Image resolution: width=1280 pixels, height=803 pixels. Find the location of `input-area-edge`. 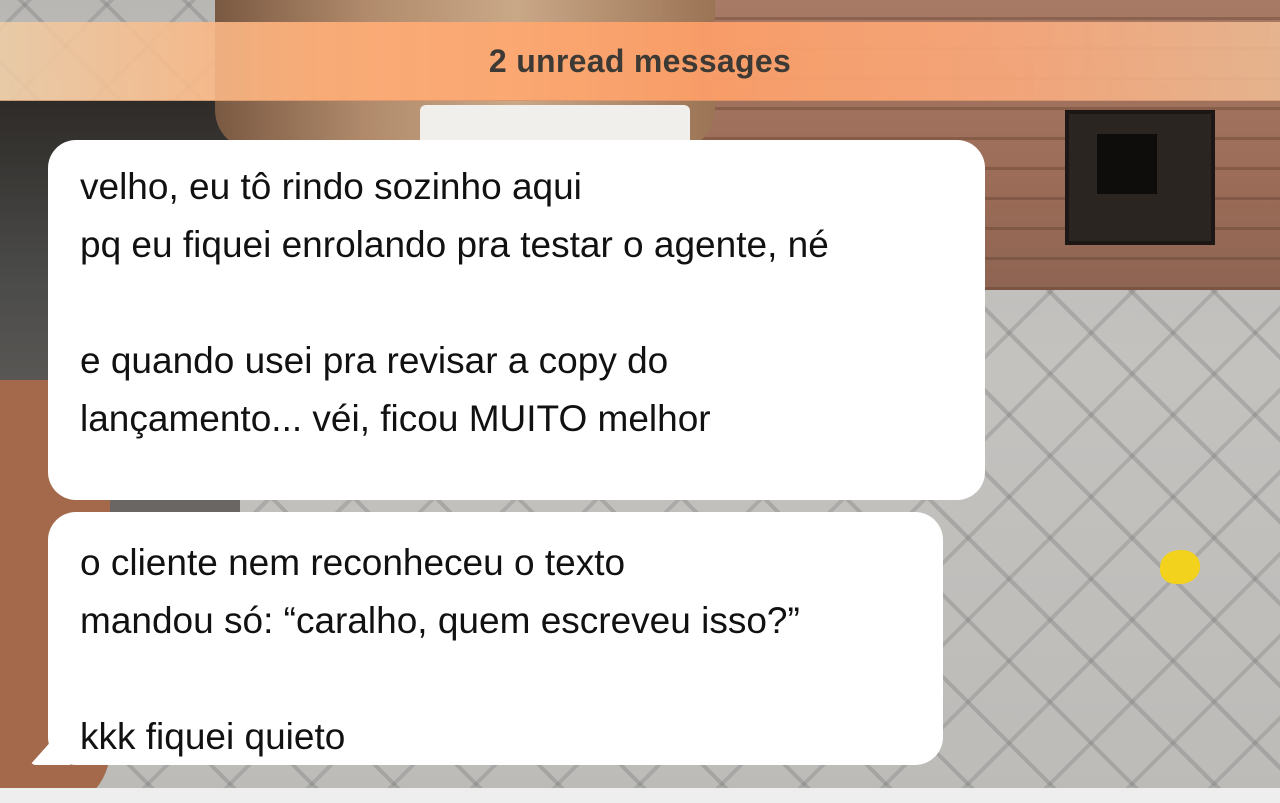

input-area-edge is located at coordinates (640, 795).